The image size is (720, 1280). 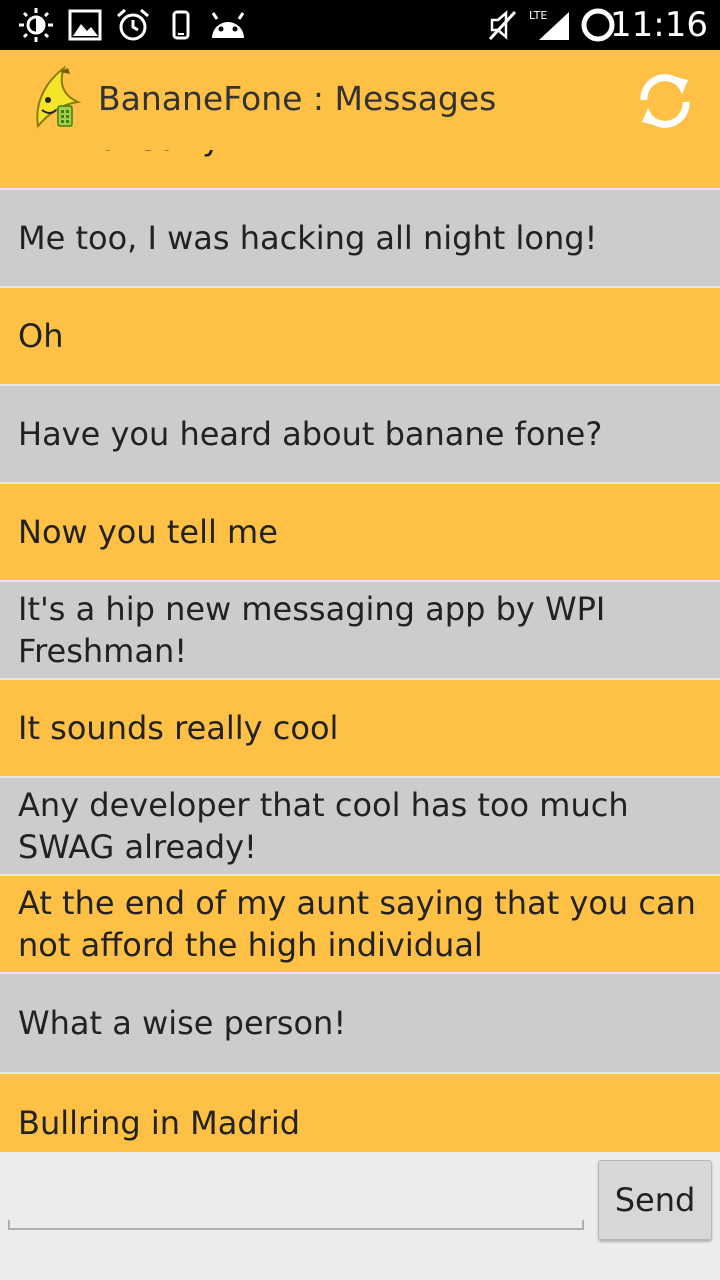 I want to click on banana-phone-icon, so click(x=55, y=98).